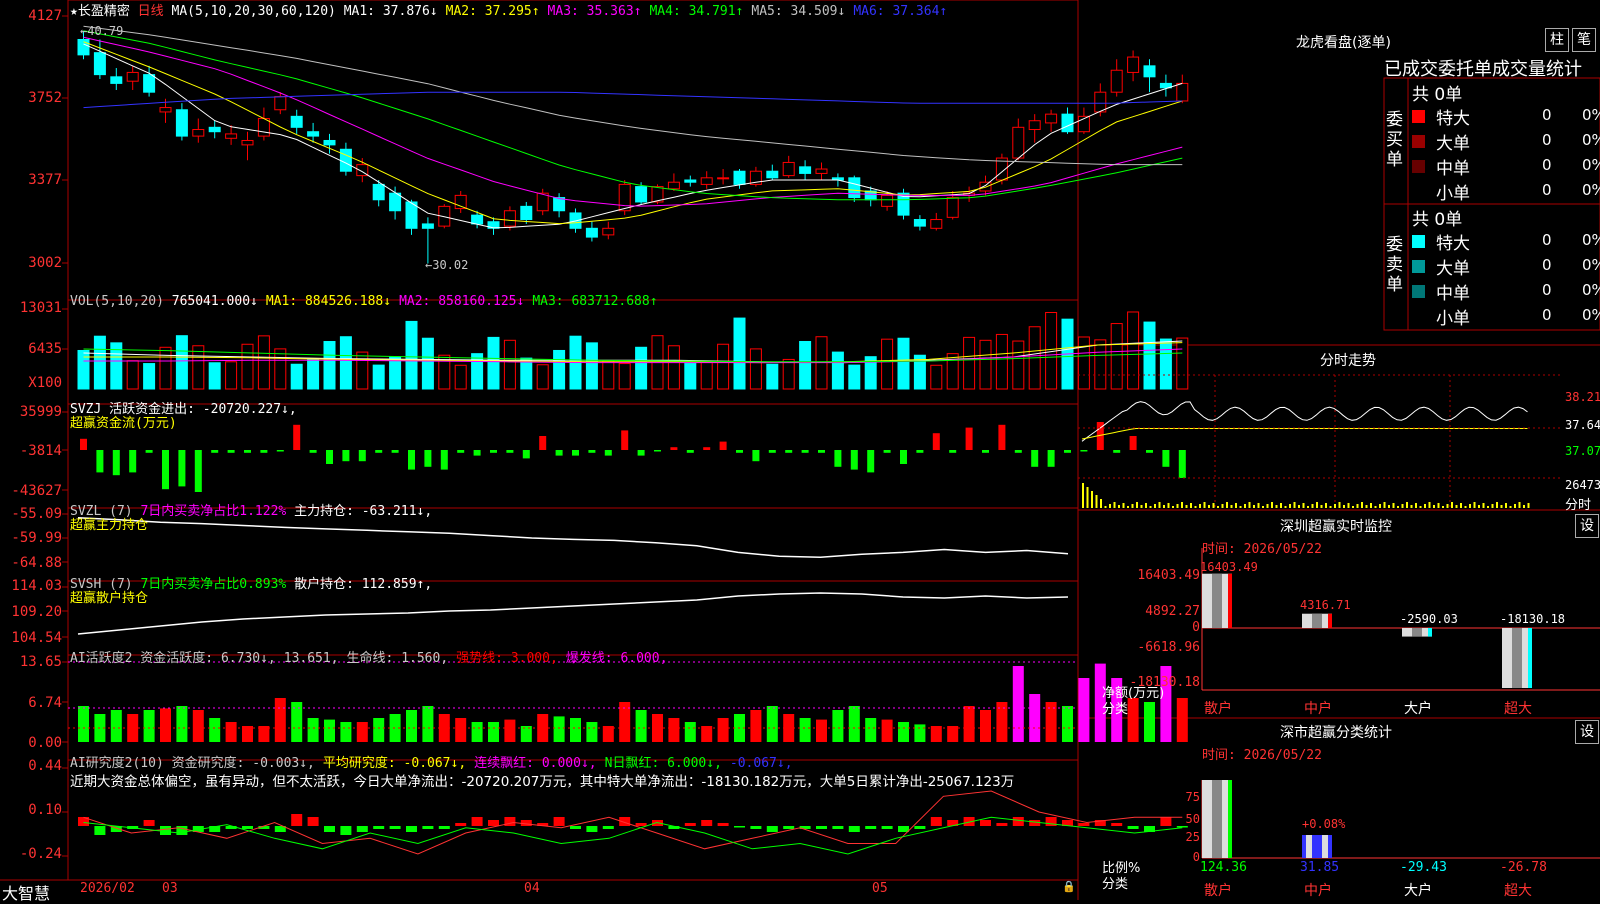 This screenshot has width=1600, height=904. I want to click on settings-button-2: 设, so click(1587, 732).